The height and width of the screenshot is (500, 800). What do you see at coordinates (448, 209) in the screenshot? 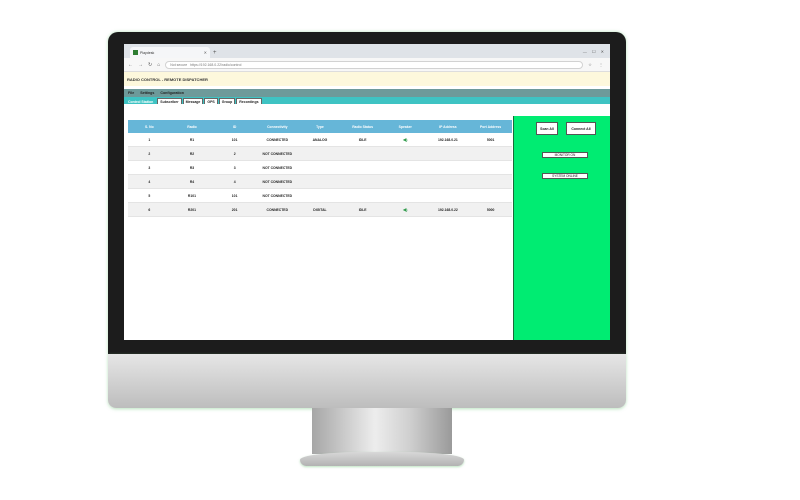
I see `cell: 192.168.0.22` at bounding box center [448, 209].